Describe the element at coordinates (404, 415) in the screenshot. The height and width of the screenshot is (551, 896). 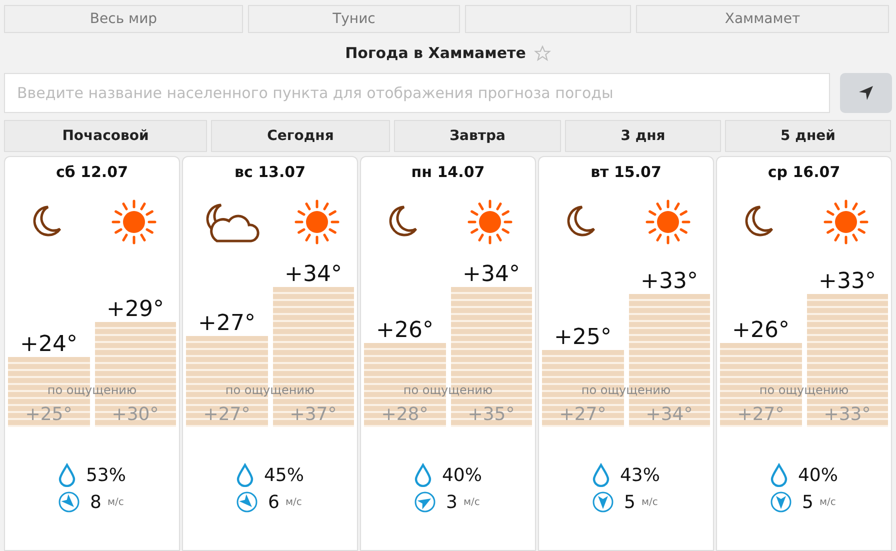
I see `feels-like-temperature: +28°` at that location.